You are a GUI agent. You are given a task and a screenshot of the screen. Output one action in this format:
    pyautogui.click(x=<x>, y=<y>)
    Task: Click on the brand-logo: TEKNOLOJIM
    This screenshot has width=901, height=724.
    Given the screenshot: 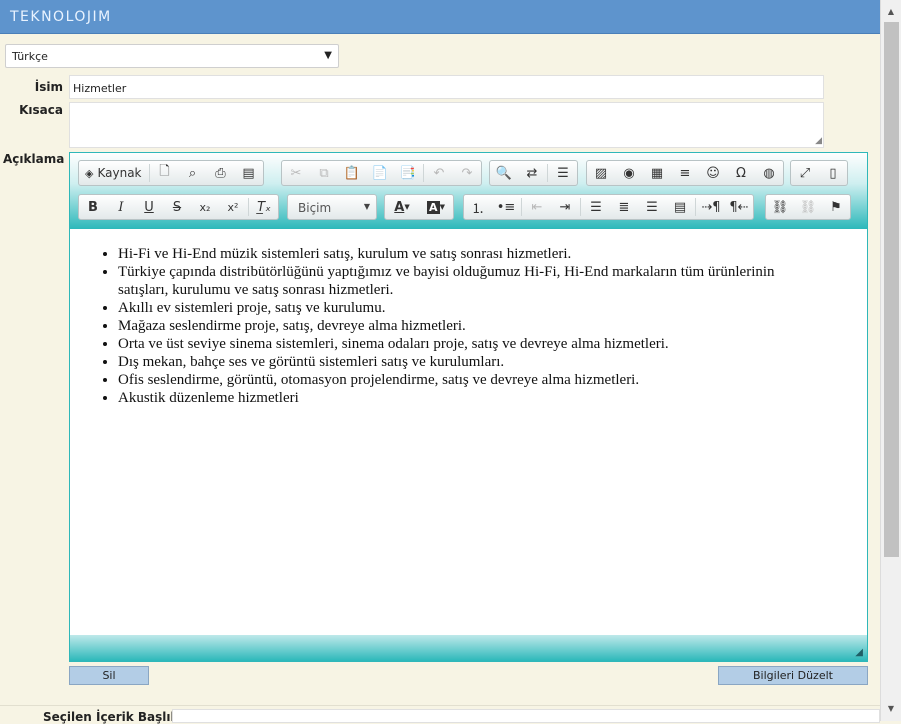 What is the action you would take?
    pyautogui.click(x=61, y=17)
    